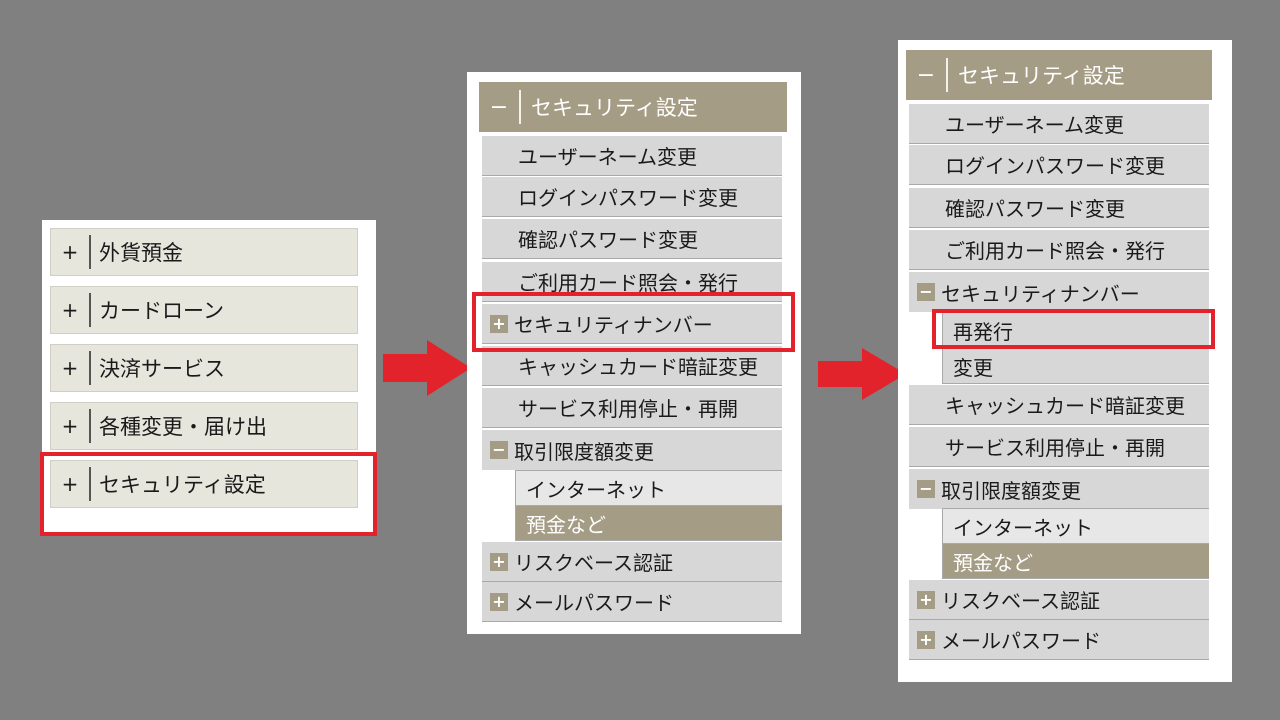 The height and width of the screenshot is (720, 1280). What do you see at coordinates (1040, 293) in the screenshot?
I see `row-label: セキュリティナンバー` at bounding box center [1040, 293].